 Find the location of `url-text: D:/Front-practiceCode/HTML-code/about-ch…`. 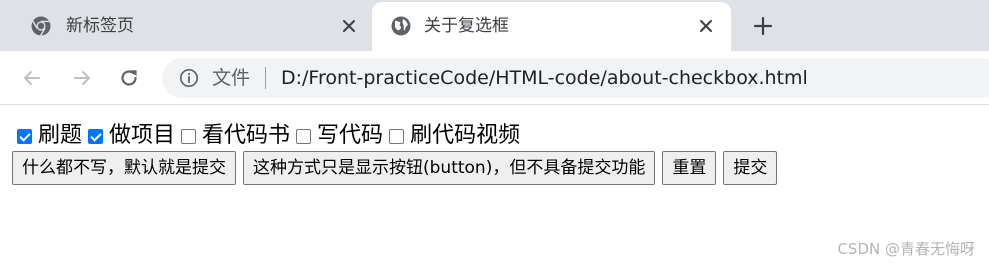

url-text: D:/Front-practiceCode/HTML-code/about-ch… is located at coordinates (544, 78).